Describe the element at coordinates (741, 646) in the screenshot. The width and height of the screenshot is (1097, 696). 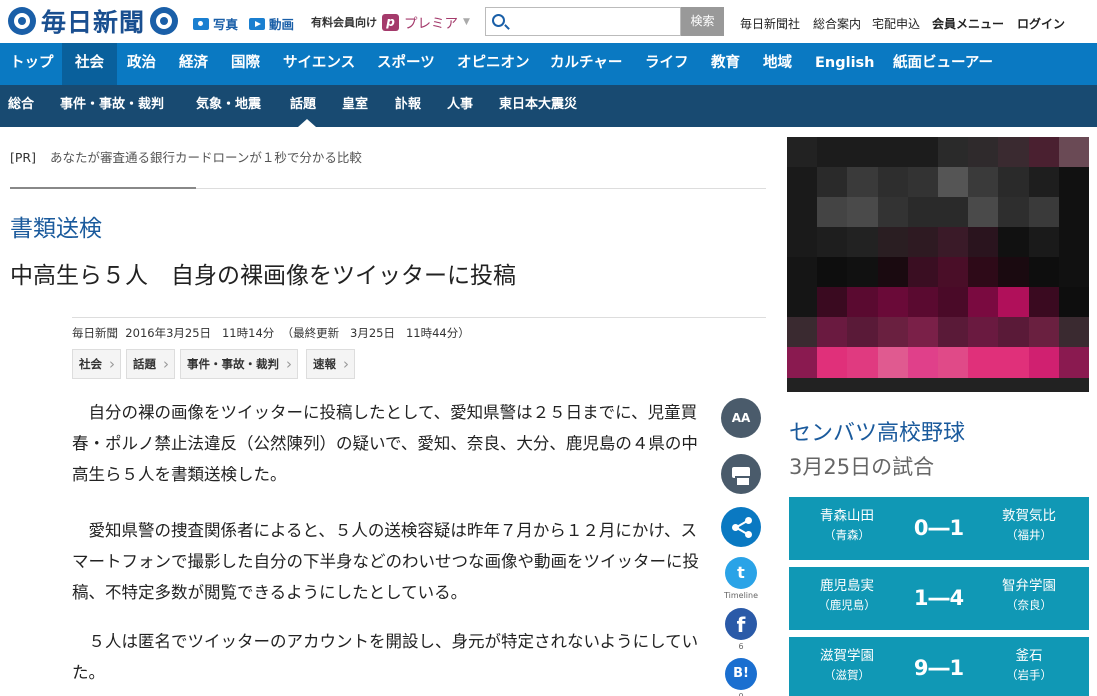
I see `facebook-count: 6` at that location.